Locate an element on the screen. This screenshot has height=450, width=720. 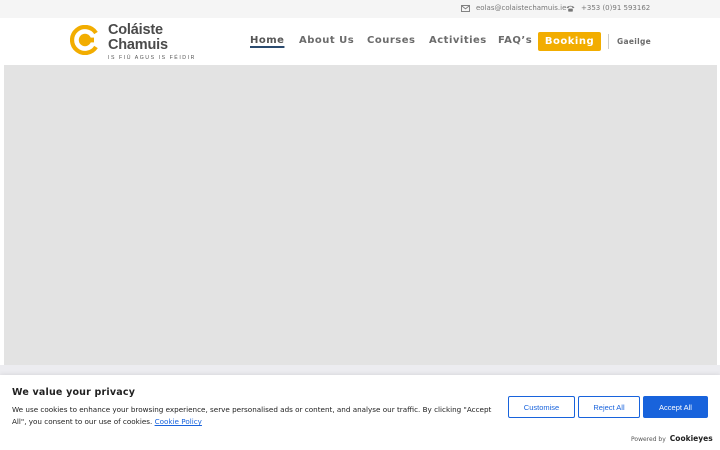
phone-text: +353 (0)91 593162 is located at coordinates (615, 8).